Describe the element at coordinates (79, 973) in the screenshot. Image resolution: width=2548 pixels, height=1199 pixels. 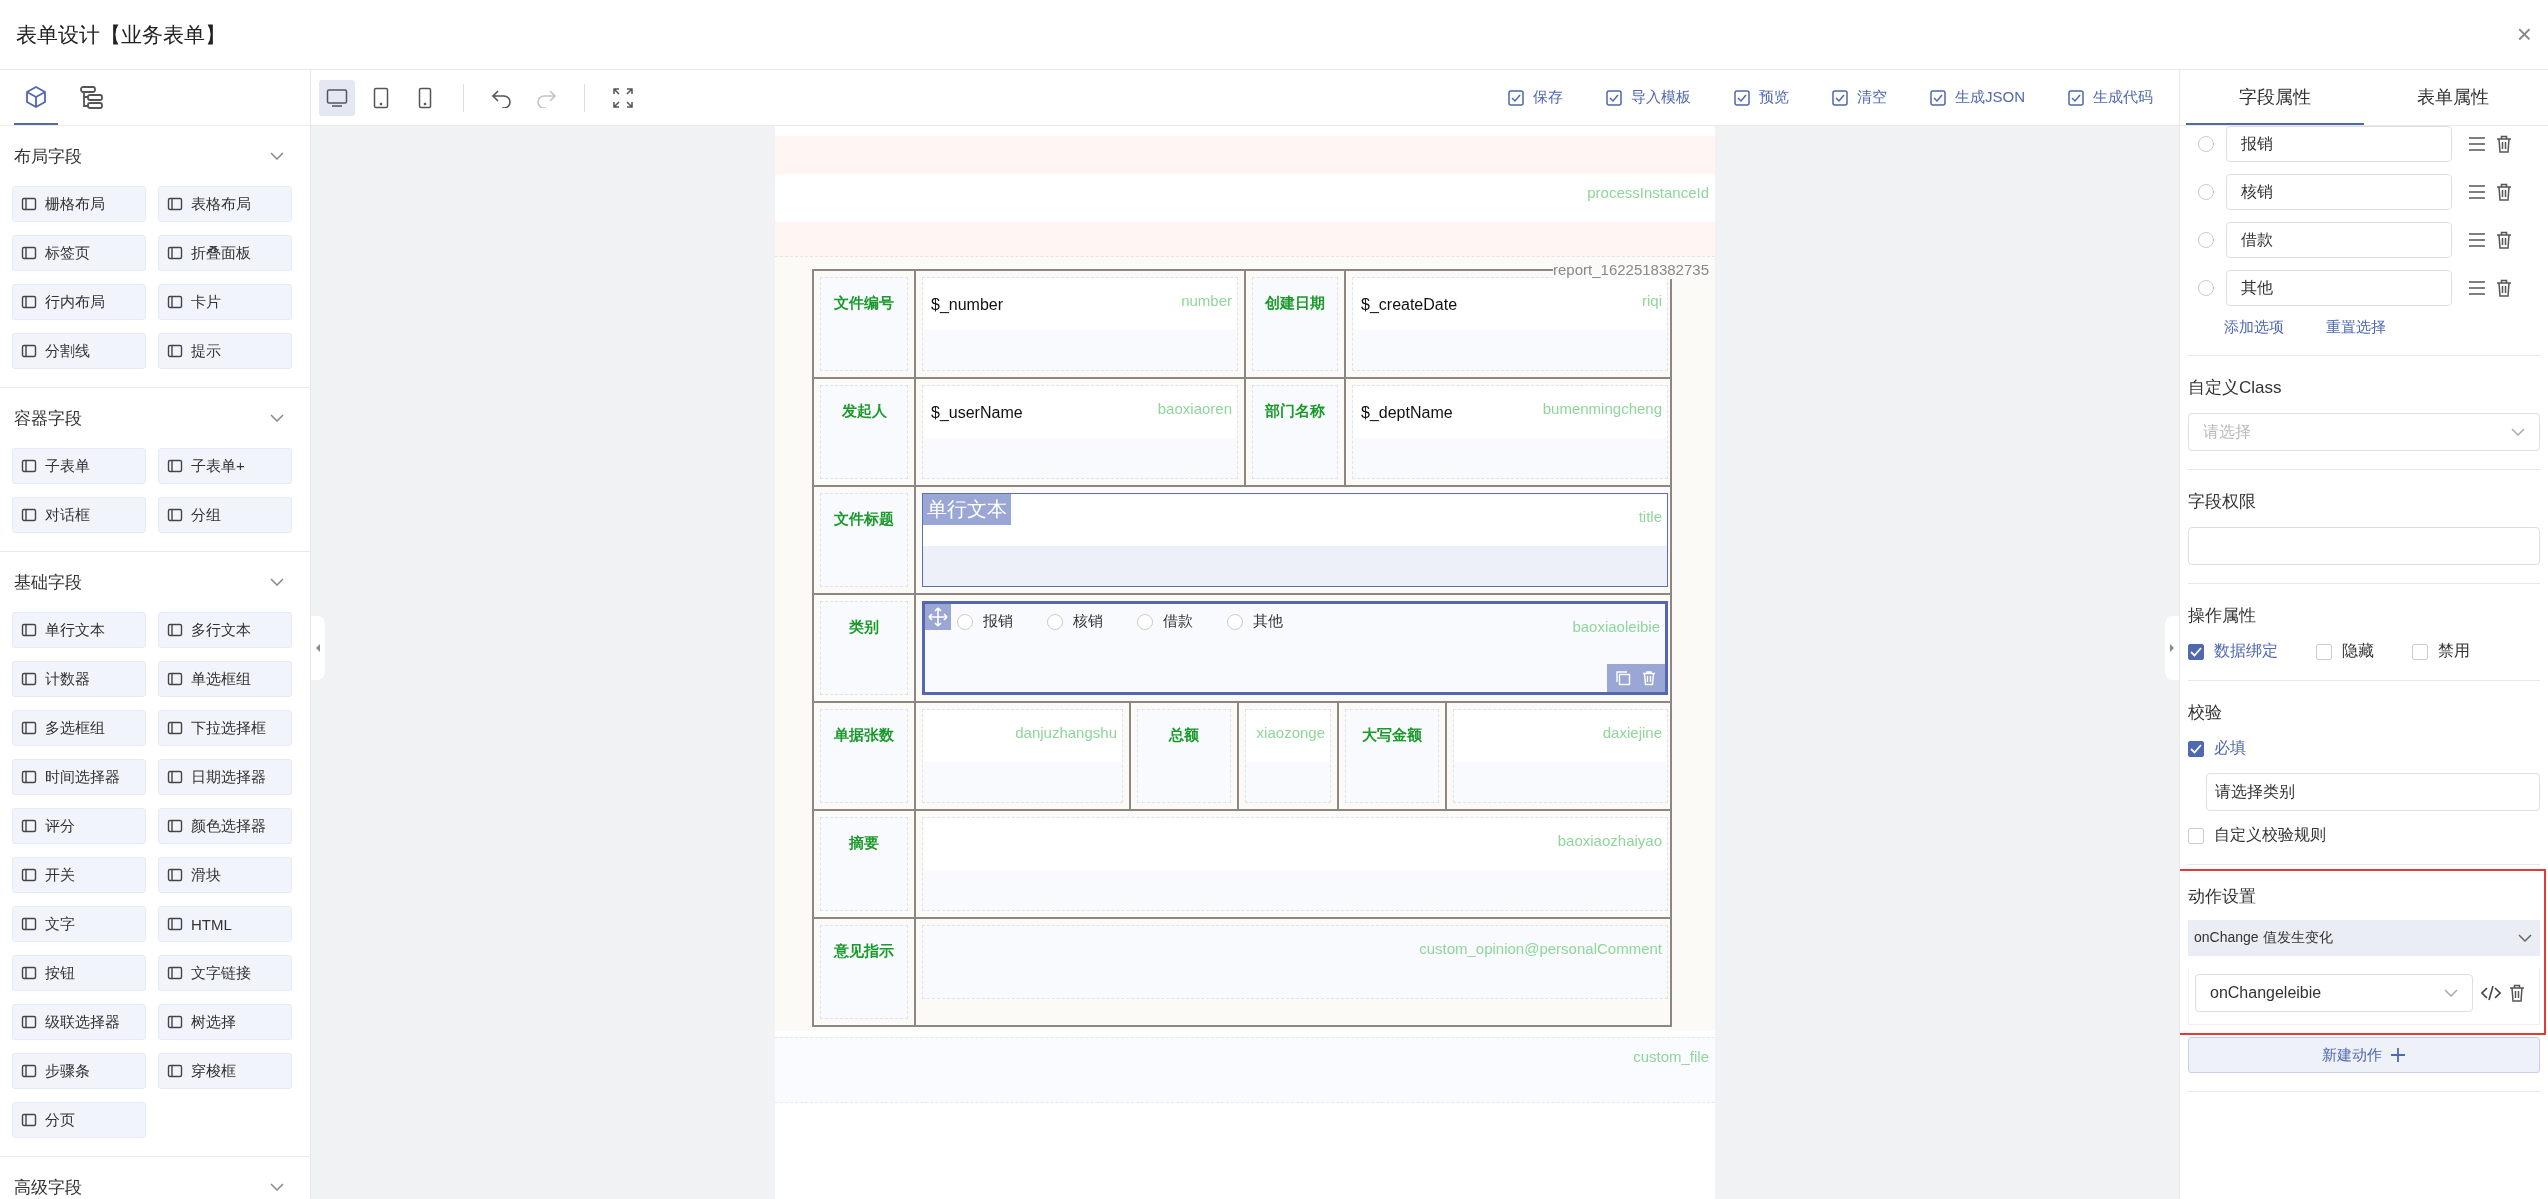
I see `palette-item: 按钮` at that location.